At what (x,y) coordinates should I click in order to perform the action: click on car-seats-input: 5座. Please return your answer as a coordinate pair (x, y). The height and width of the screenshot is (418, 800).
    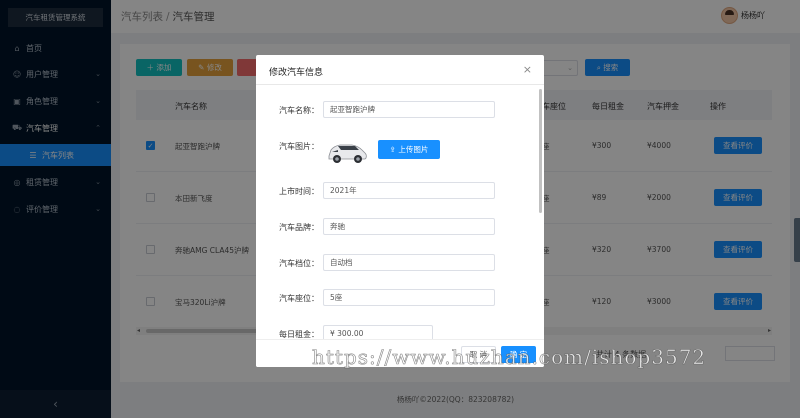
    Looking at the image, I should click on (409, 297).